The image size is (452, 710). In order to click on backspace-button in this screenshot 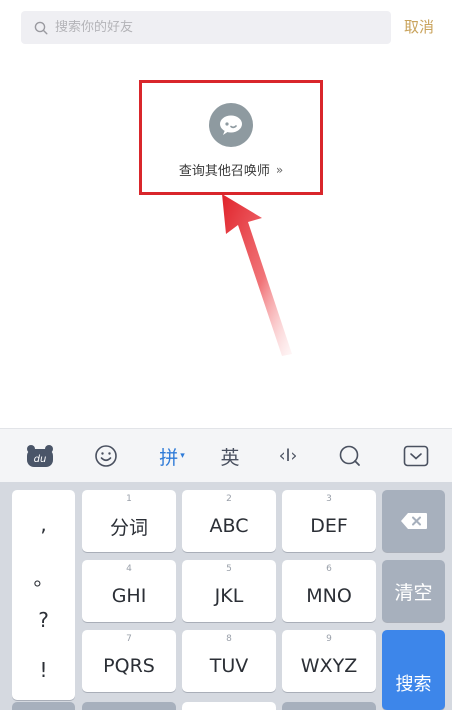, I will do `click(413, 521)`.